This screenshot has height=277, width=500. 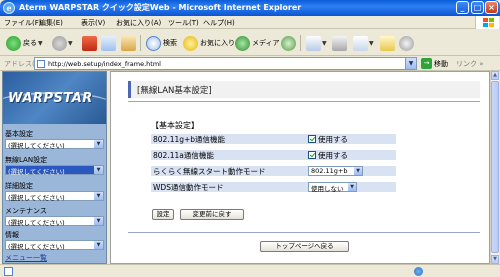 I want to click on maintenance-select: (選択してください) ▼, so click(x=54, y=221).